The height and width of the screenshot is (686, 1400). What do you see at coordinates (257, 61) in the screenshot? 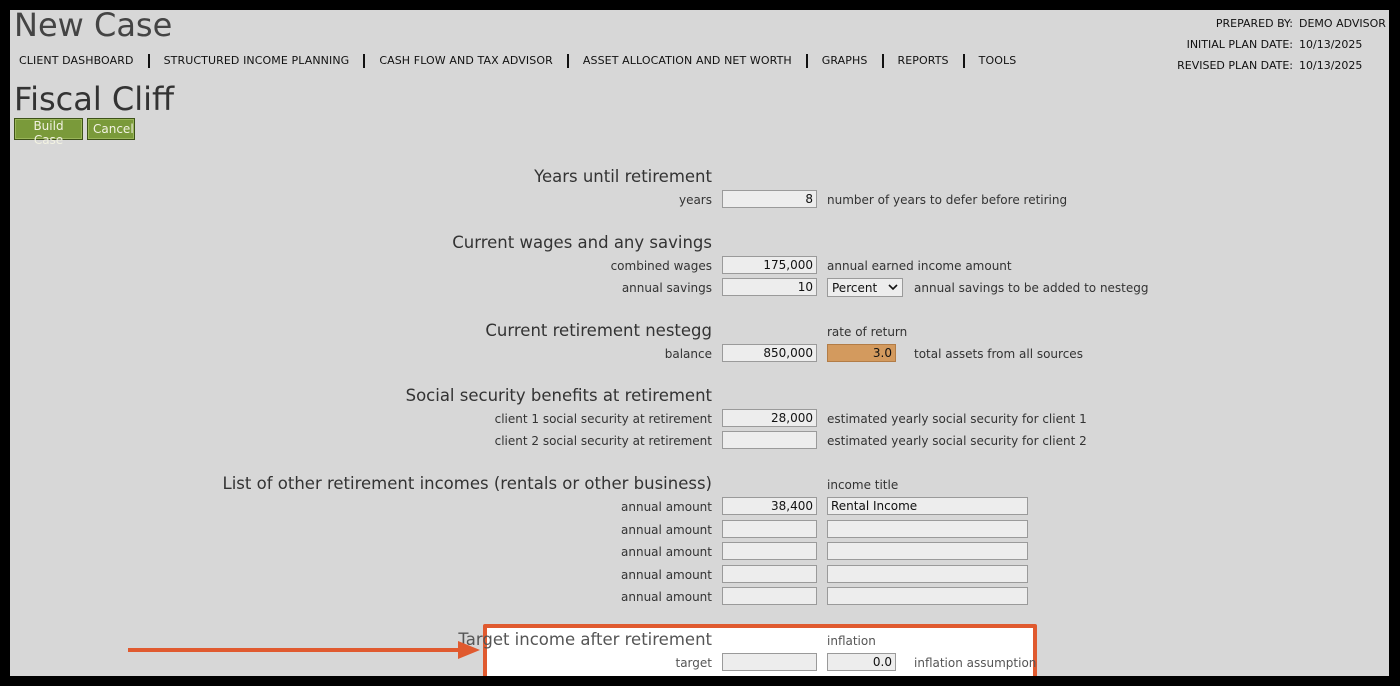
I see `nav-structured-income-planning: STRUCTURED INCOME PLANNING` at bounding box center [257, 61].